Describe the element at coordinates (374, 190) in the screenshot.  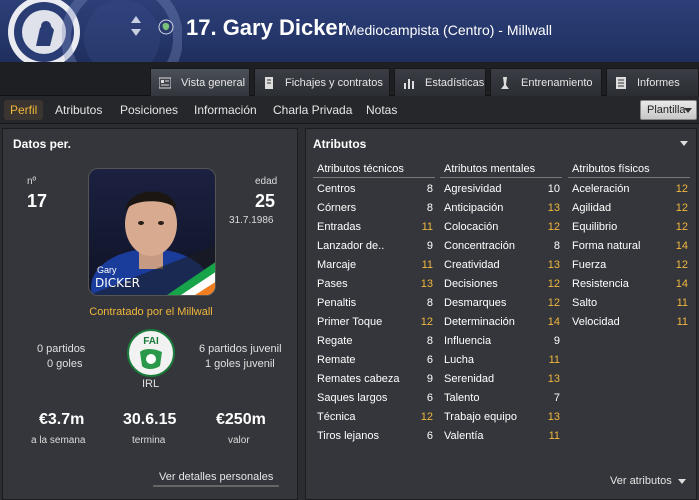
I see `attribute-row: Centros 8` at that location.